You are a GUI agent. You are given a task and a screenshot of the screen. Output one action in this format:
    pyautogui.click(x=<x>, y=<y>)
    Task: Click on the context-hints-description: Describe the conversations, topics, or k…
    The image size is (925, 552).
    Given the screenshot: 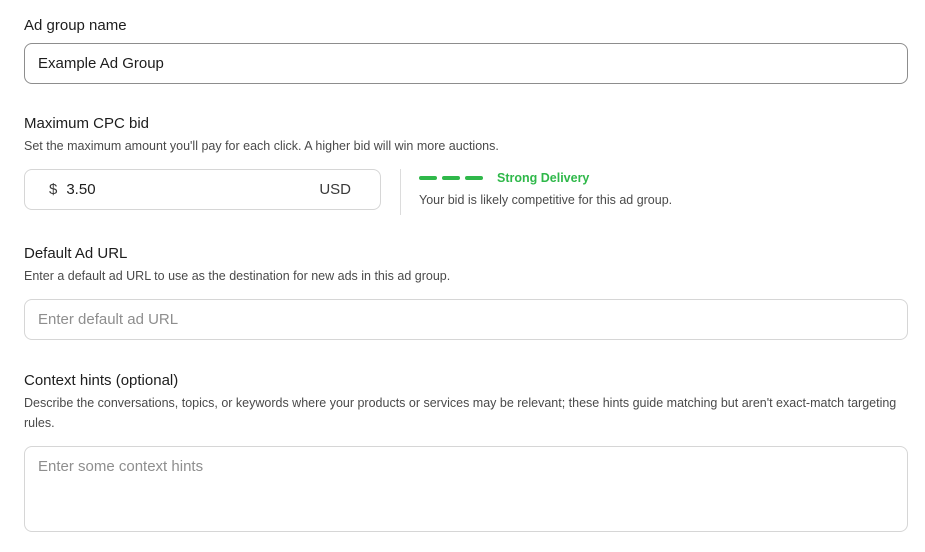 What is the action you would take?
    pyautogui.click(x=460, y=413)
    